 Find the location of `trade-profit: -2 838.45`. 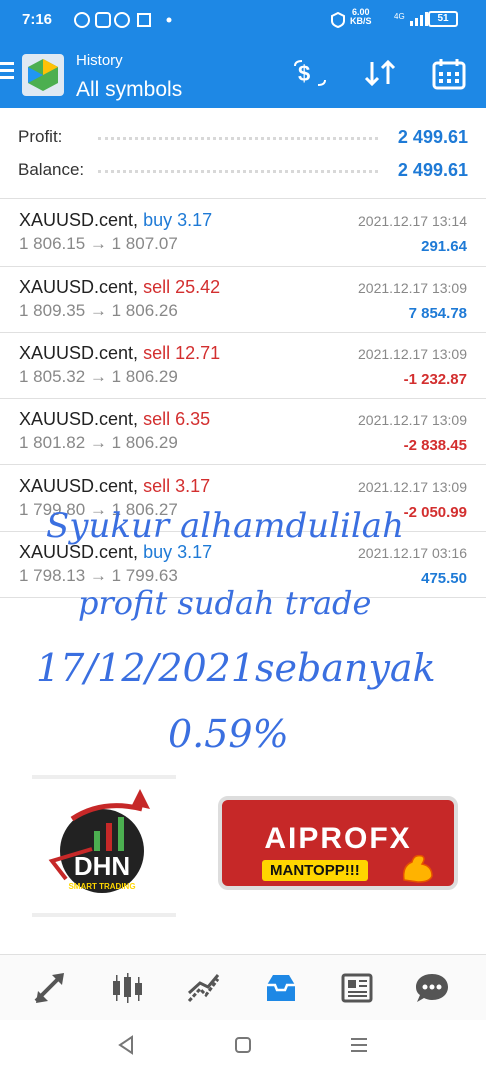

trade-profit: -2 838.45 is located at coordinates (435, 445).